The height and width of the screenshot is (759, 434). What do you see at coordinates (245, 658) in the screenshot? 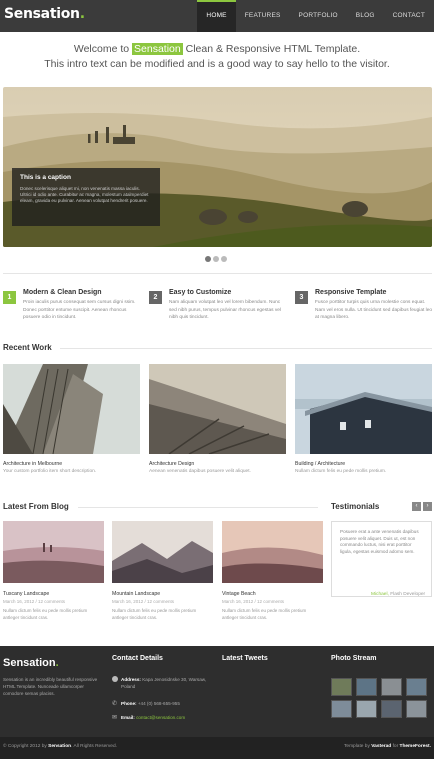
I see `tweets-title: Latest Tweets` at bounding box center [245, 658].